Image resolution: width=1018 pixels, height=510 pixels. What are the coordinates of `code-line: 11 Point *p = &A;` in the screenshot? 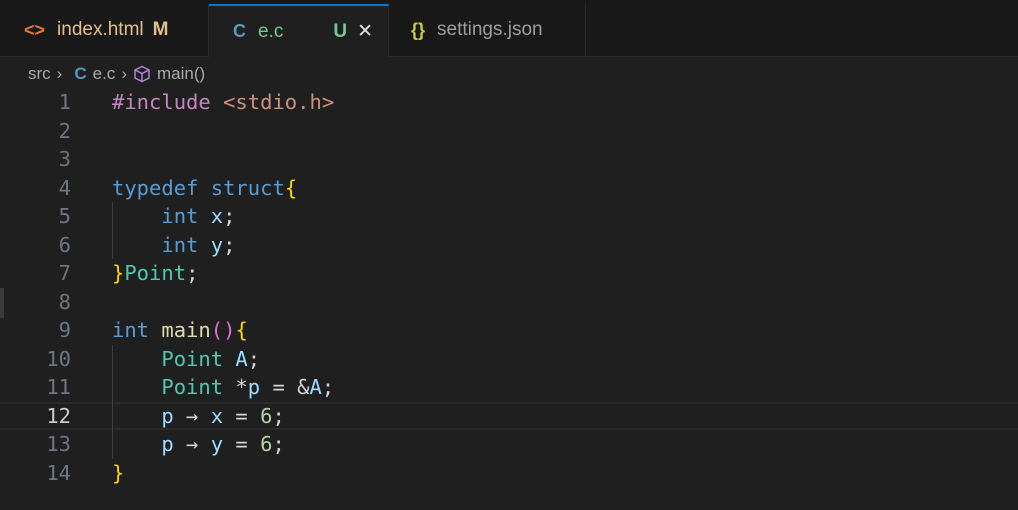 It's located at (509, 387).